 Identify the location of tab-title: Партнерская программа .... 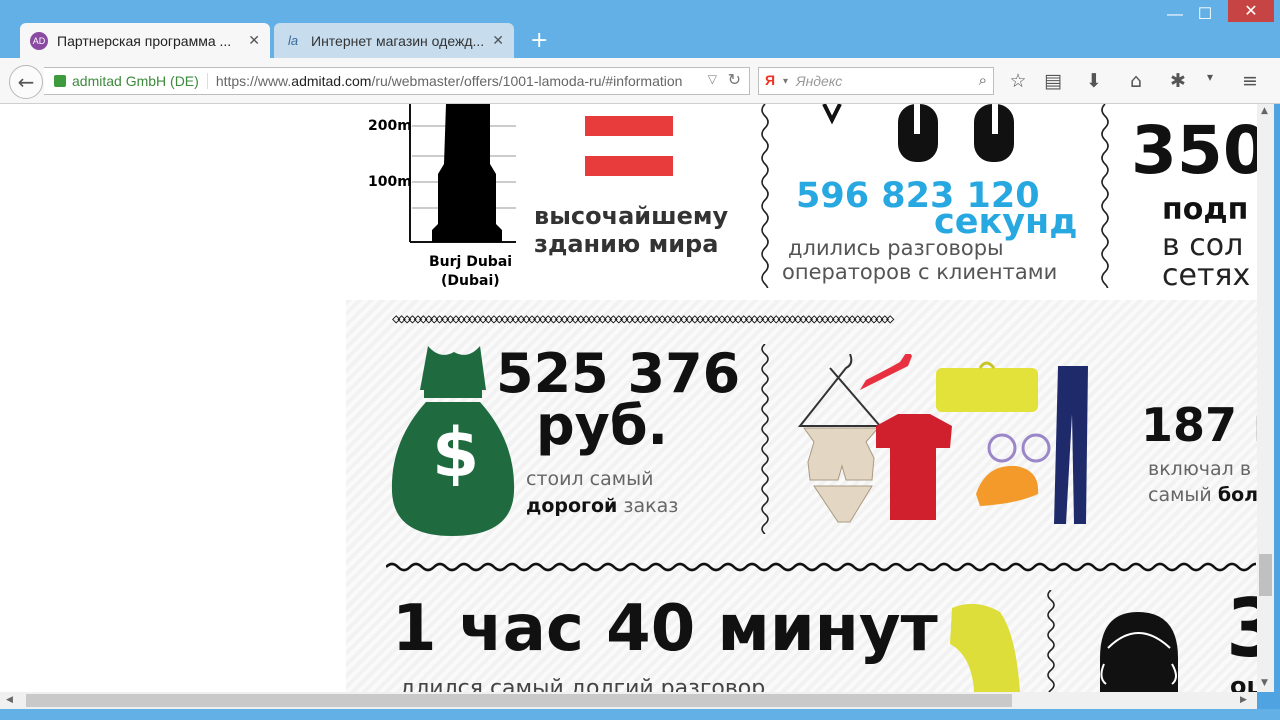
(144, 40).